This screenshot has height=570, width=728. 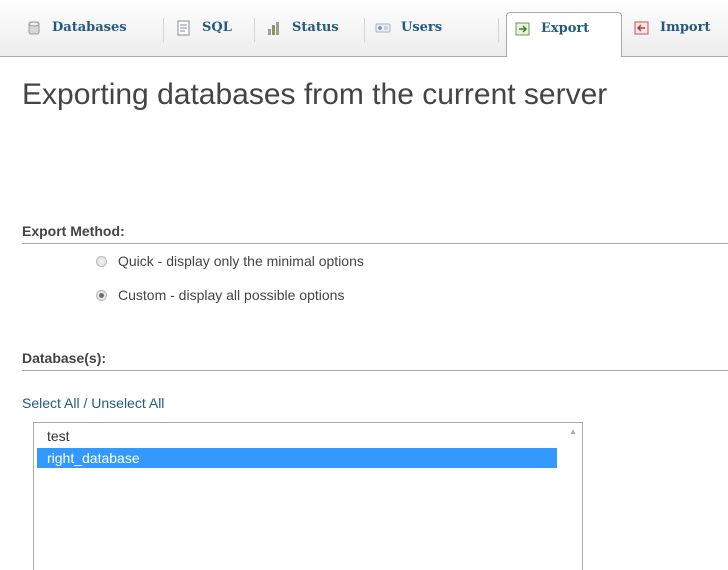 I want to click on custom-option-label: Custom - display all possible options, so click(x=231, y=295).